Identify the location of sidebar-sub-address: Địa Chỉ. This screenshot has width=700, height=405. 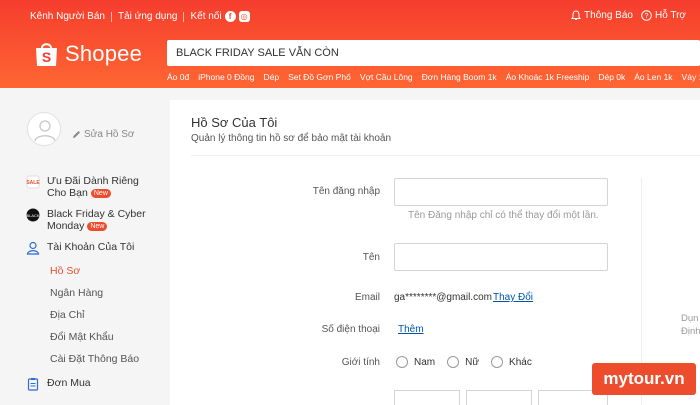
(67, 315).